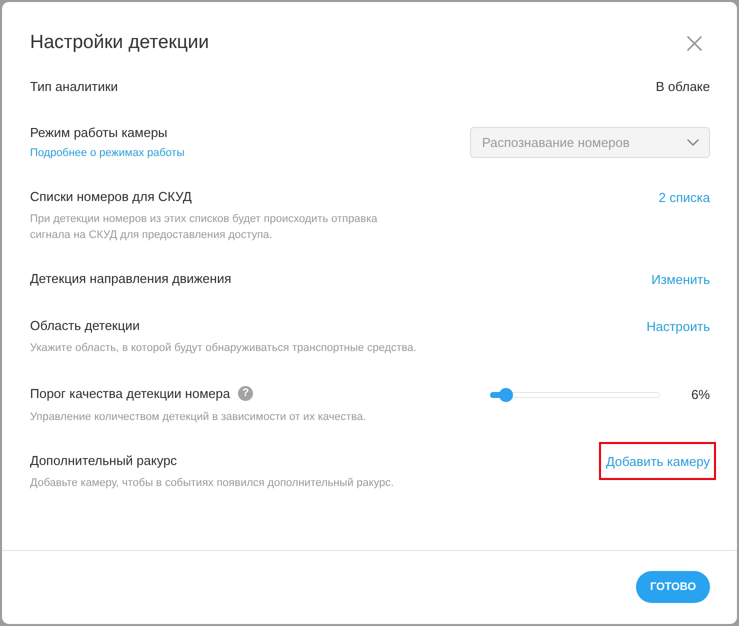 The height and width of the screenshot is (626, 739). Describe the element at coordinates (198, 417) in the screenshot. I see `setting-description: Управление количеством детекций в зависимости от их качества.` at that location.